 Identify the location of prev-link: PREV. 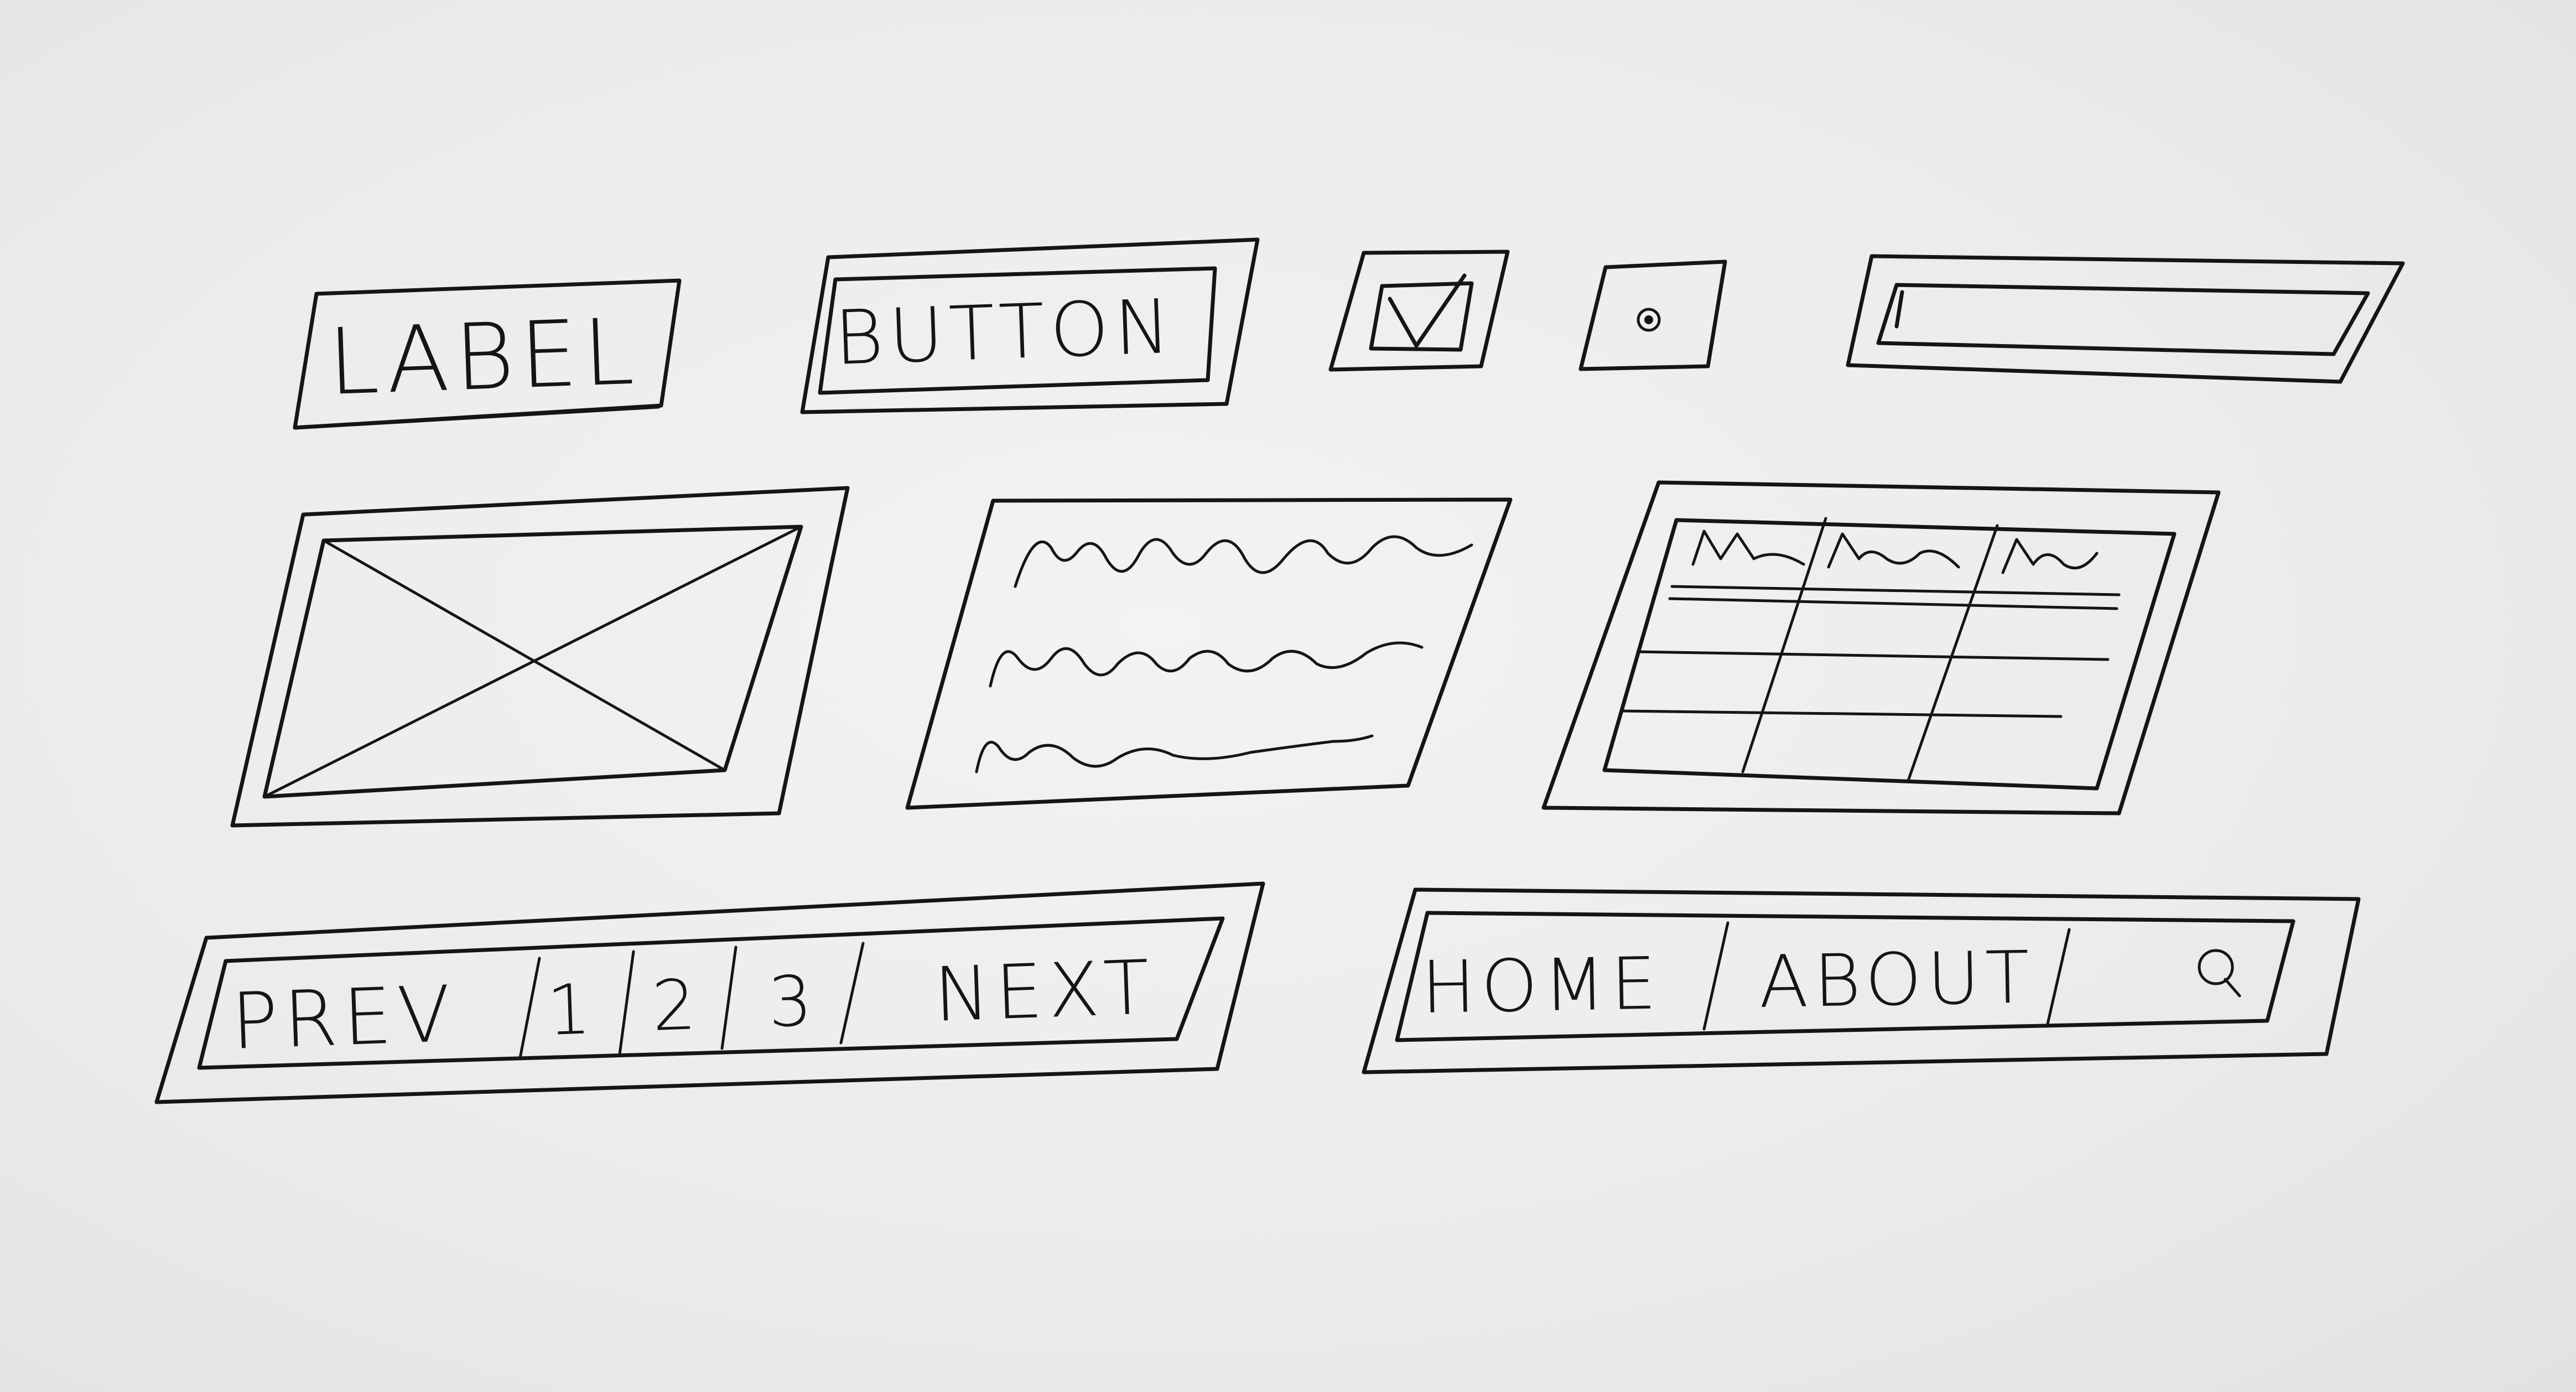
(343, 1018).